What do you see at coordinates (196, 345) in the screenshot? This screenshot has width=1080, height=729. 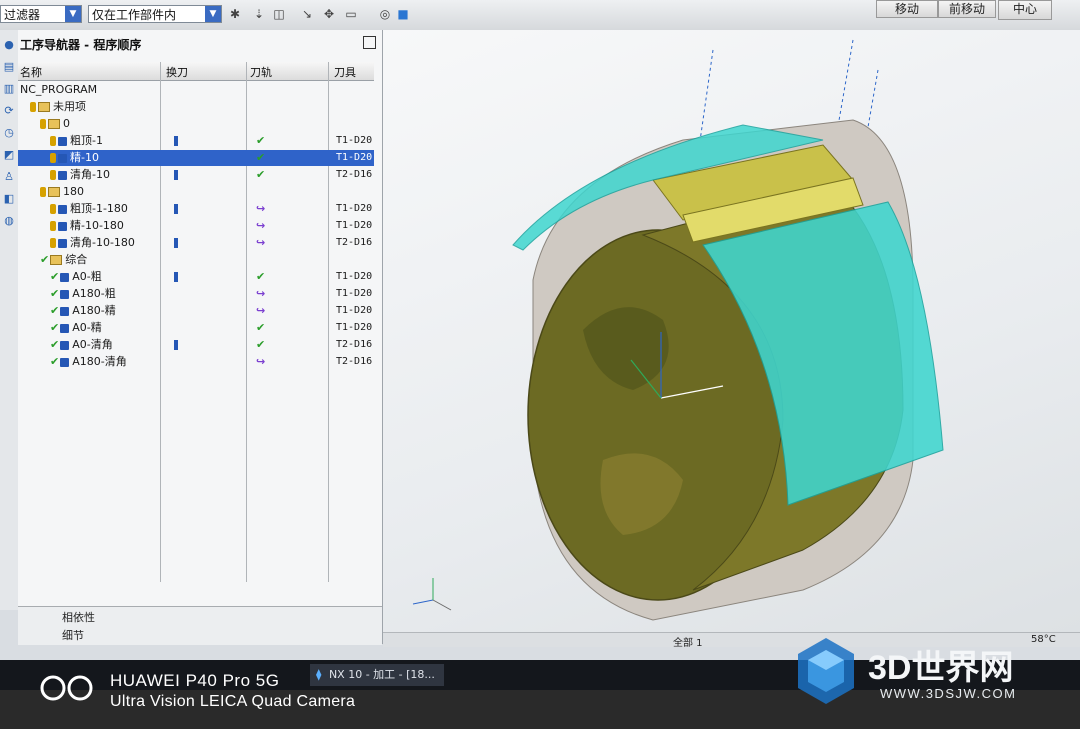 I see `operation-row: ✔ A0-清角 ✔ T2-D16` at bounding box center [196, 345].